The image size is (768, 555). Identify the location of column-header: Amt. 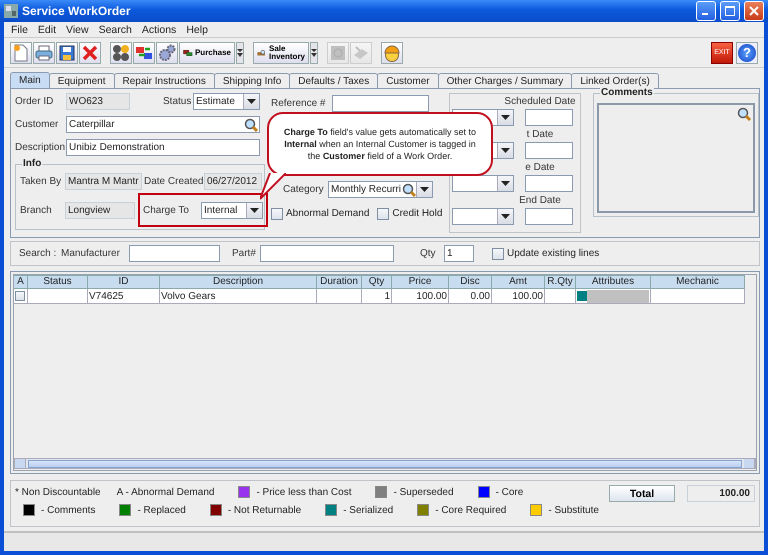
(518, 282).